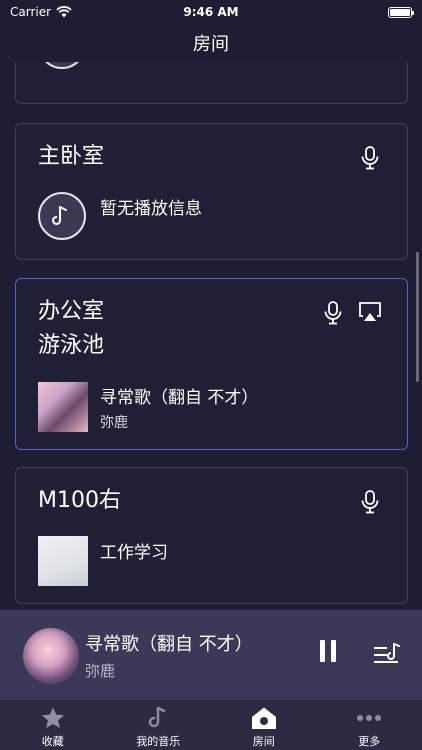 The image size is (422, 750). I want to click on carrier-label: Carrier, so click(31, 12).